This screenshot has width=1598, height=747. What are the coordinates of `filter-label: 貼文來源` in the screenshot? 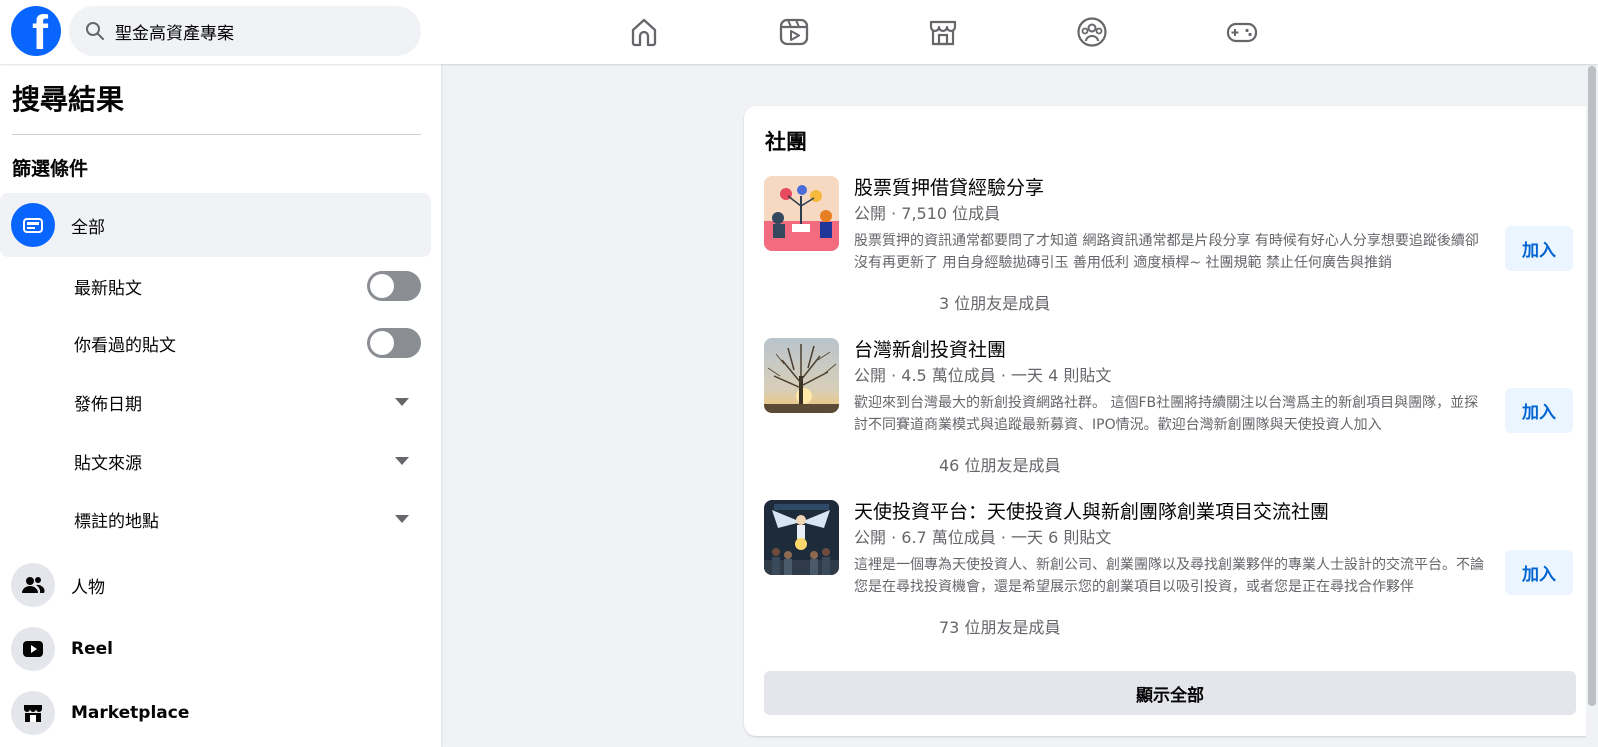 It's located at (108, 463).